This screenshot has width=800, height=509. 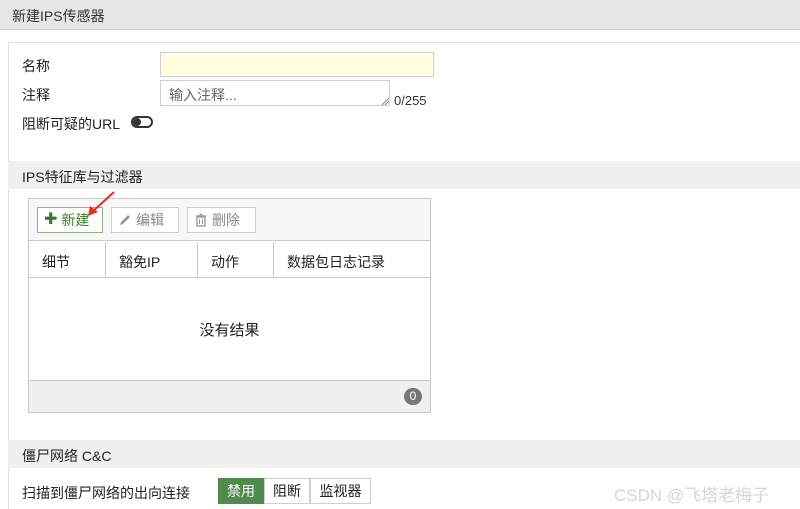 I want to click on botnet-section-title: 僵尸网络 C&C, so click(x=67, y=456).